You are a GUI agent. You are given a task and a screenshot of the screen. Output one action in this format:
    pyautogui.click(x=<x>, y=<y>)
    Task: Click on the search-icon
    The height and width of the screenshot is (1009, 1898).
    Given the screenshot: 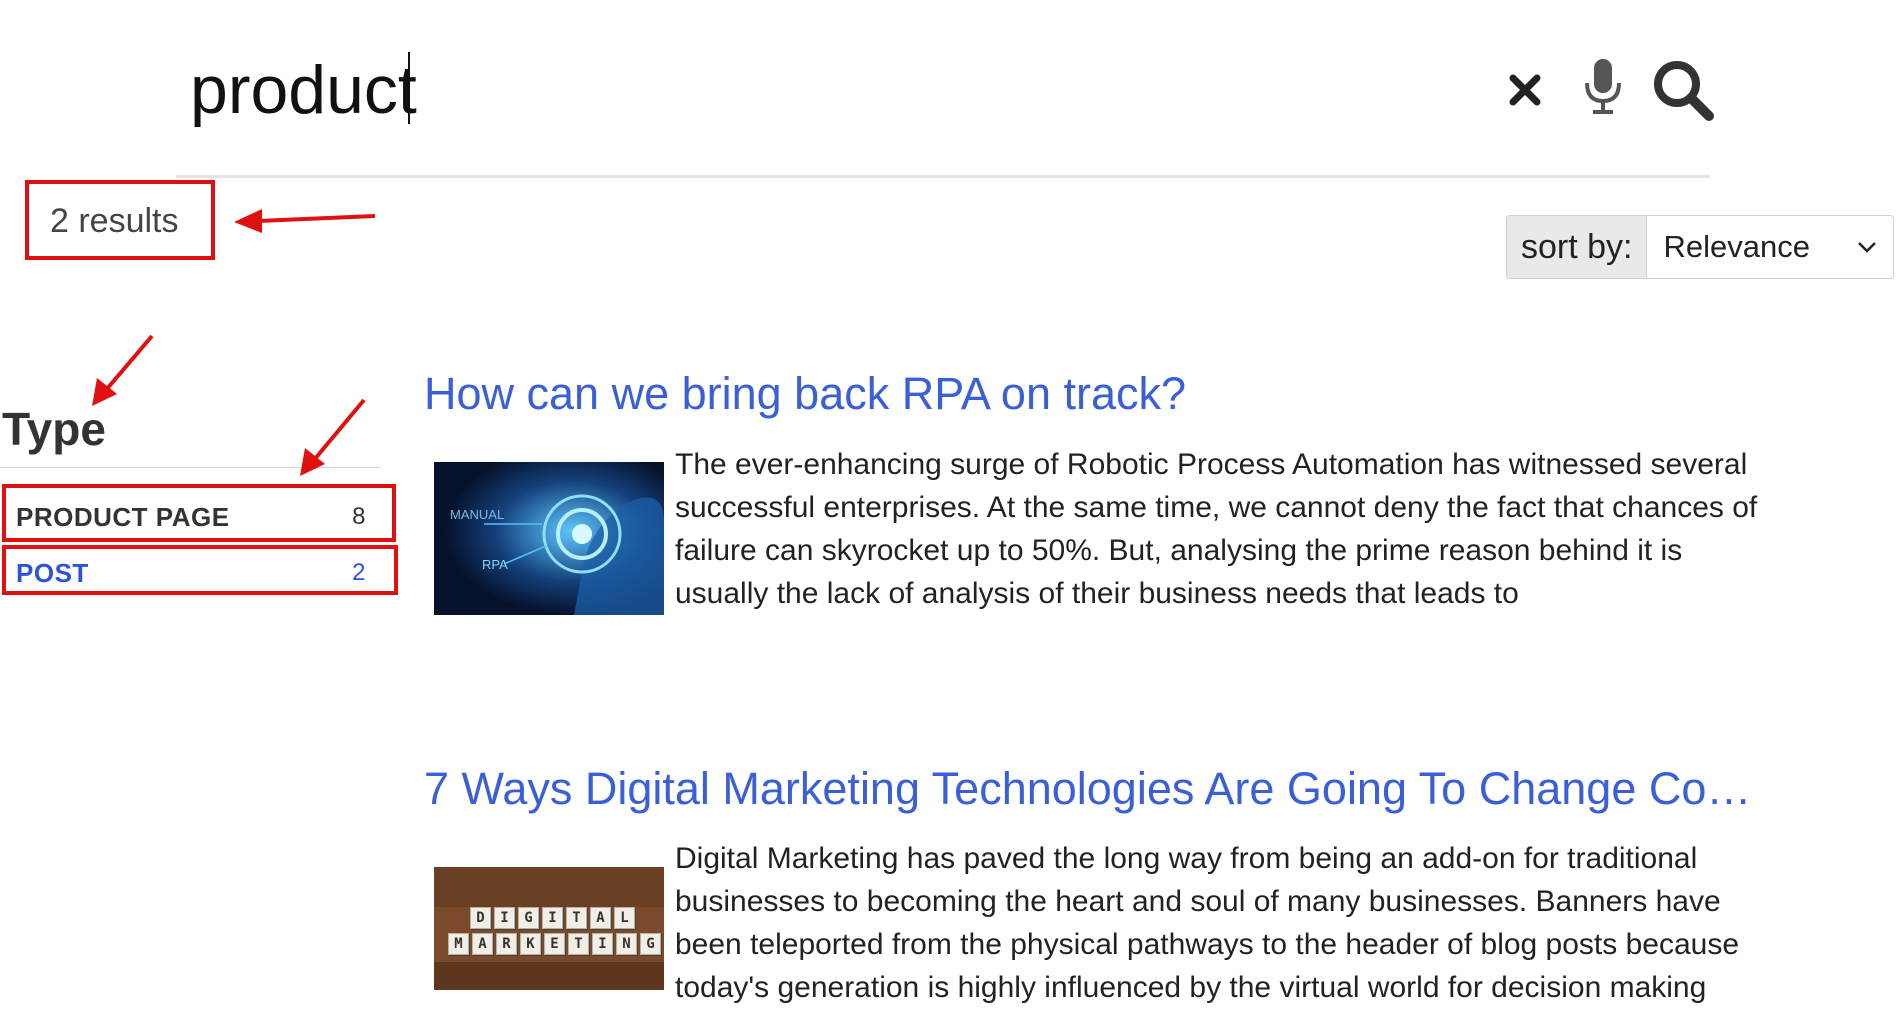 What is the action you would take?
    pyautogui.click(x=1684, y=91)
    